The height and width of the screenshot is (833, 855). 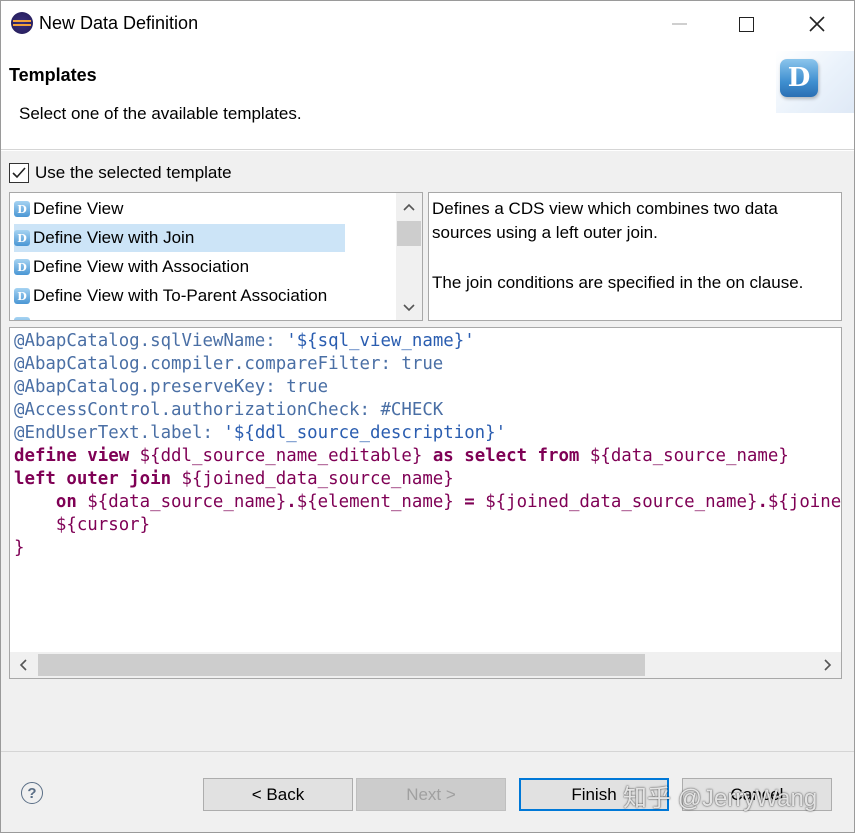 I want to click on list-item: D Define View, so click(x=68, y=209).